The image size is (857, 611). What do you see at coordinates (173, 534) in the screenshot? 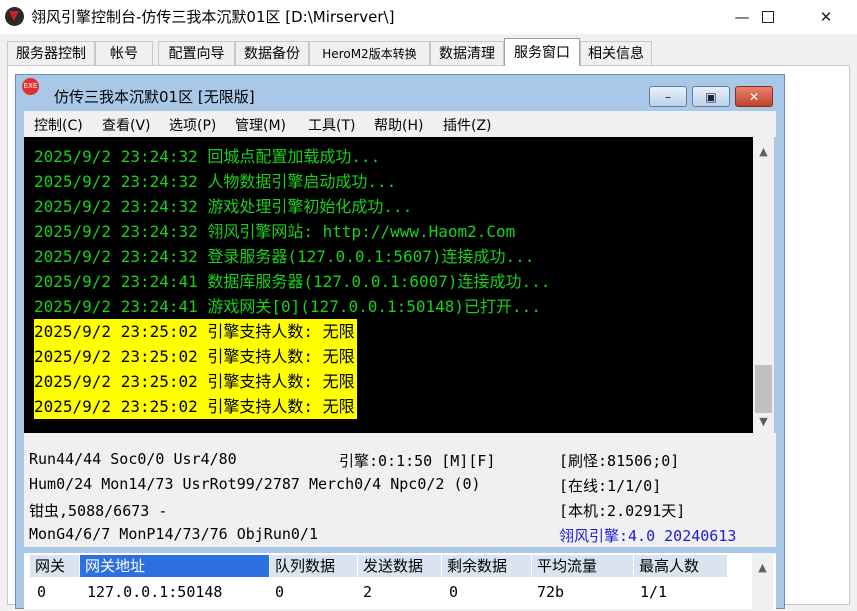
I see `status-mong: MonG4/6/7 MonP14/73/76 ObjRun0/1` at bounding box center [173, 534].